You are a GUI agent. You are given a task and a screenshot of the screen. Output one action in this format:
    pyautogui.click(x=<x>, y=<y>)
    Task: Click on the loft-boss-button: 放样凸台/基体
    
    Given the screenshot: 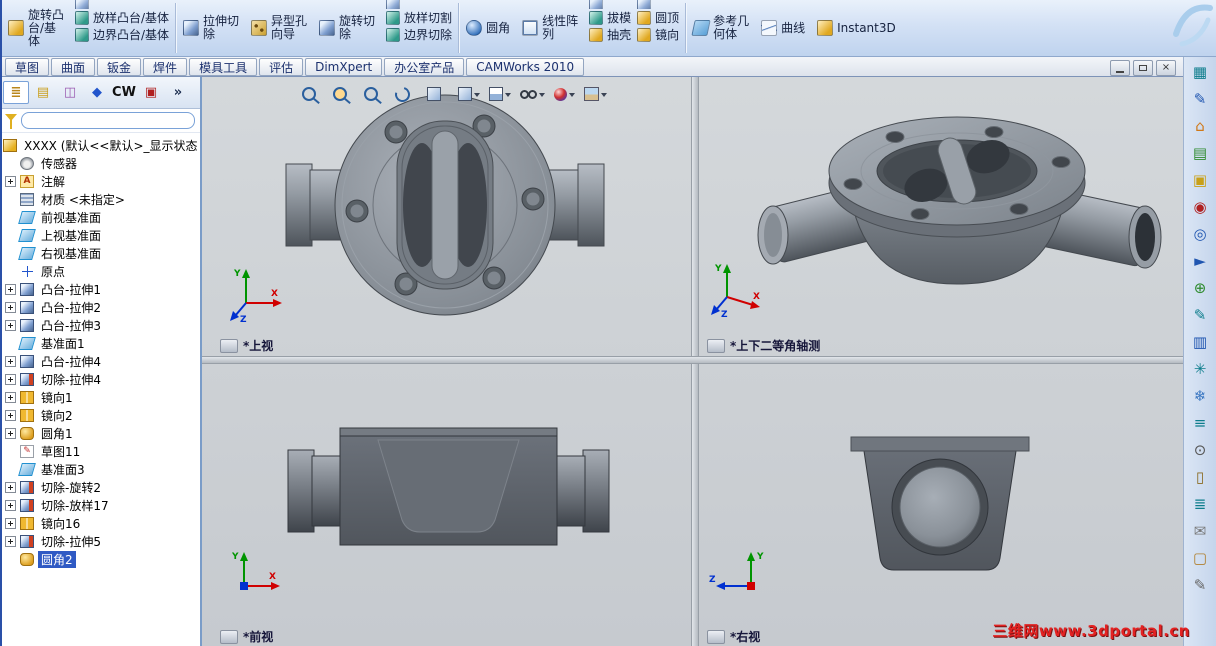 What is the action you would take?
    pyautogui.click(x=122, y=17)
    